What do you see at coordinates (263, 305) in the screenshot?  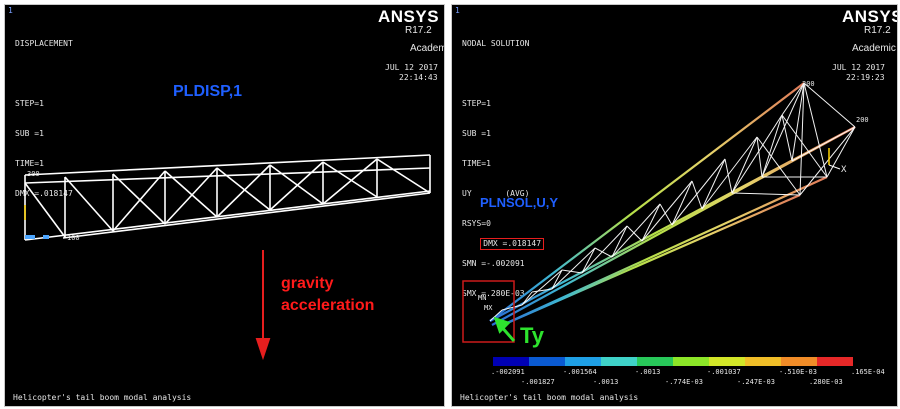 I see `gravity-arrow-icon` at bounding box center [263, 305].